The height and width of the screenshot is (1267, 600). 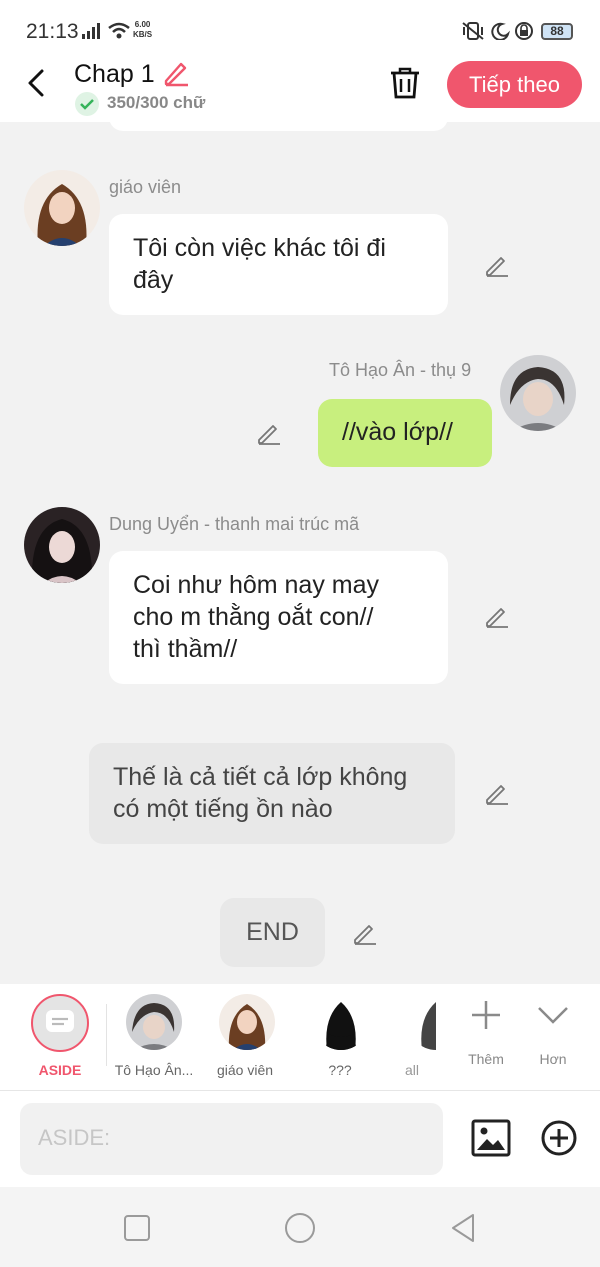 I want to click on input-bar: ASIDE:, so click(x=300, y=1139).